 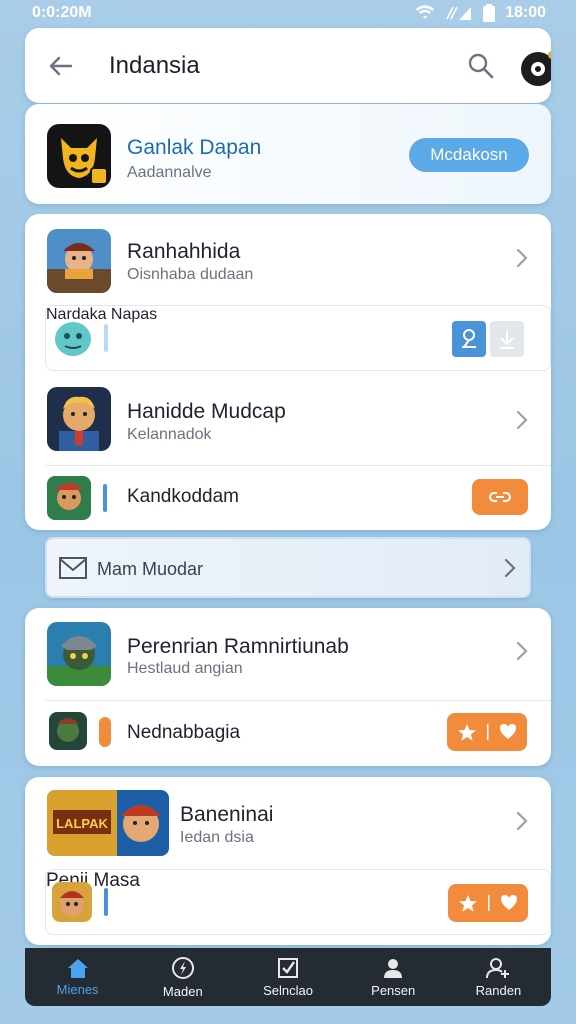 What do you see at coordinates (498, 968) in the screenshot?
I see `user-add-icon` at bounding box center [498, 968].